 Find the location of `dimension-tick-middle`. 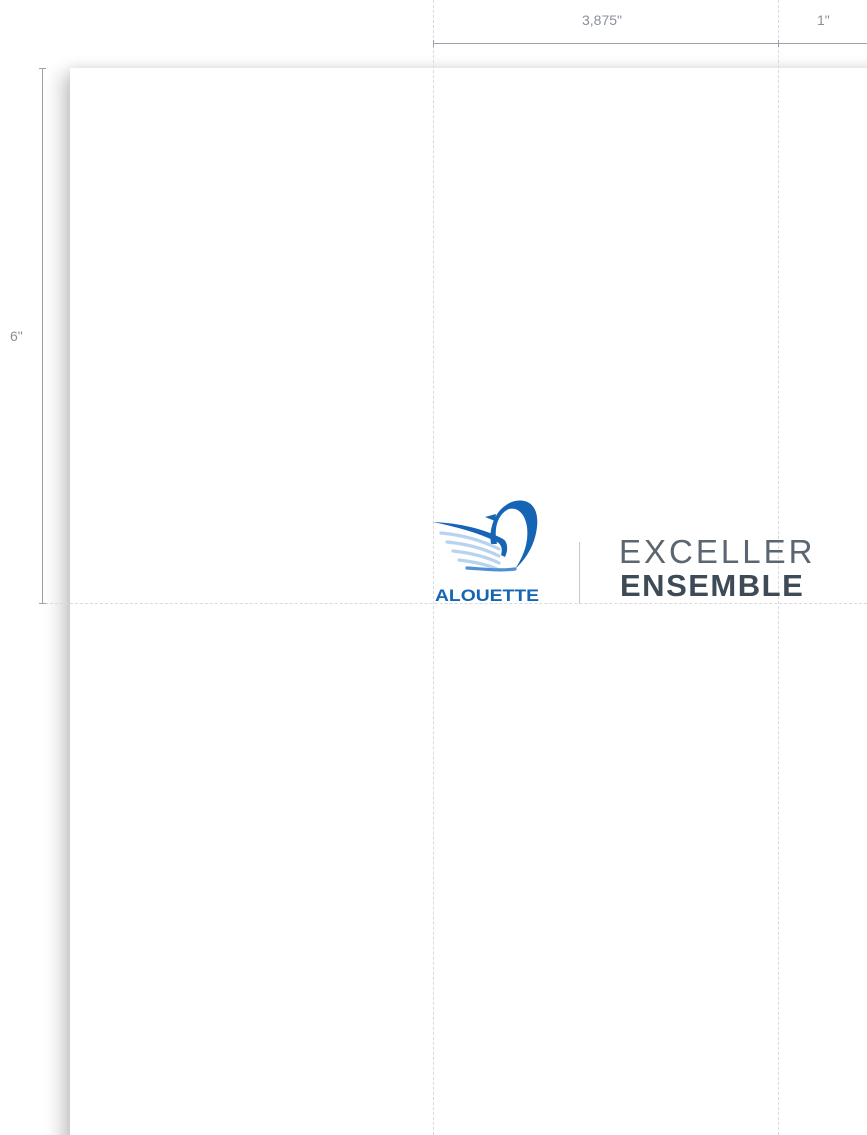

dimension-tick-middle is located at coordinates (778, 43).